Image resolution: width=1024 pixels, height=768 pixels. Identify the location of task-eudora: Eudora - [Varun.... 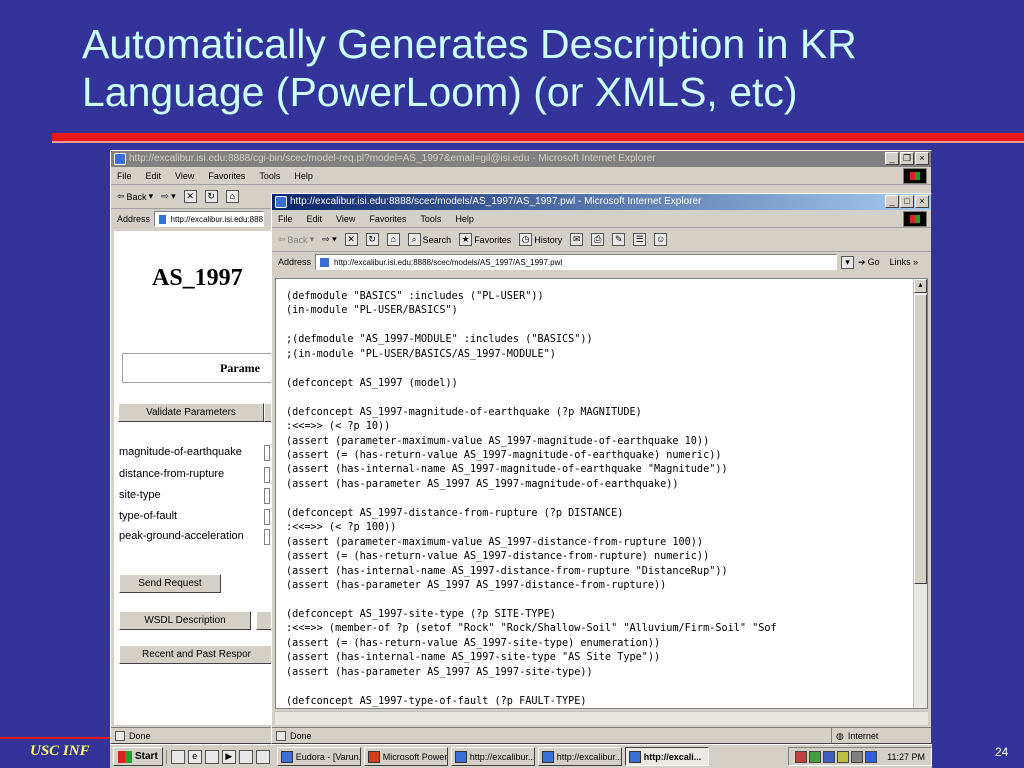
(318, 756).